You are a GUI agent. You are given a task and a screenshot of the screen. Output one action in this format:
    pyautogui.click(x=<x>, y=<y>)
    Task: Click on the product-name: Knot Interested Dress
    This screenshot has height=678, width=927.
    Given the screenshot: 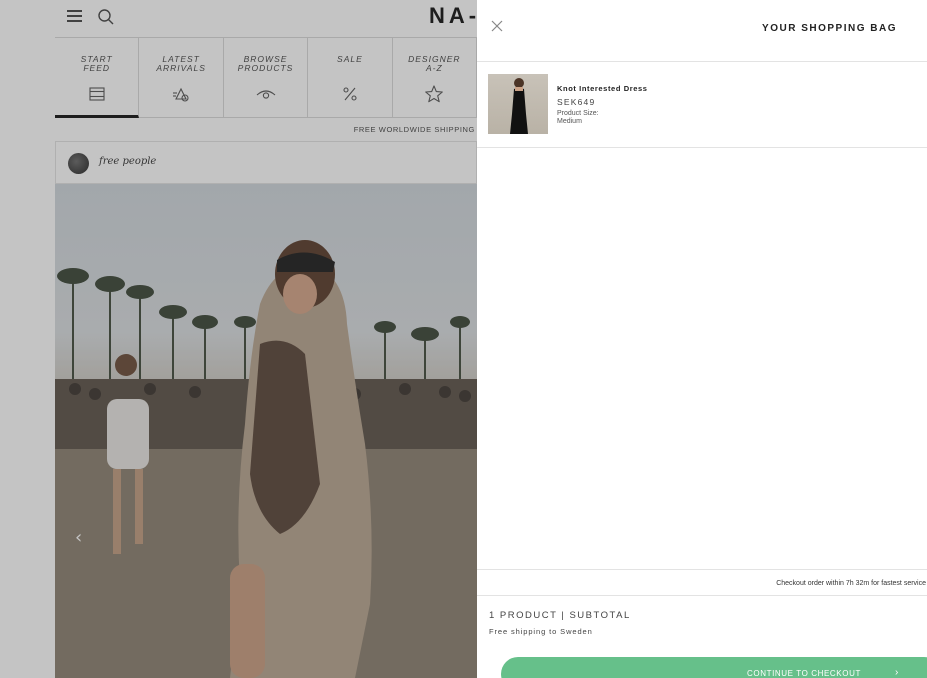 What is the action you would take?
    pyautogui.click(x=602, y=88)
    